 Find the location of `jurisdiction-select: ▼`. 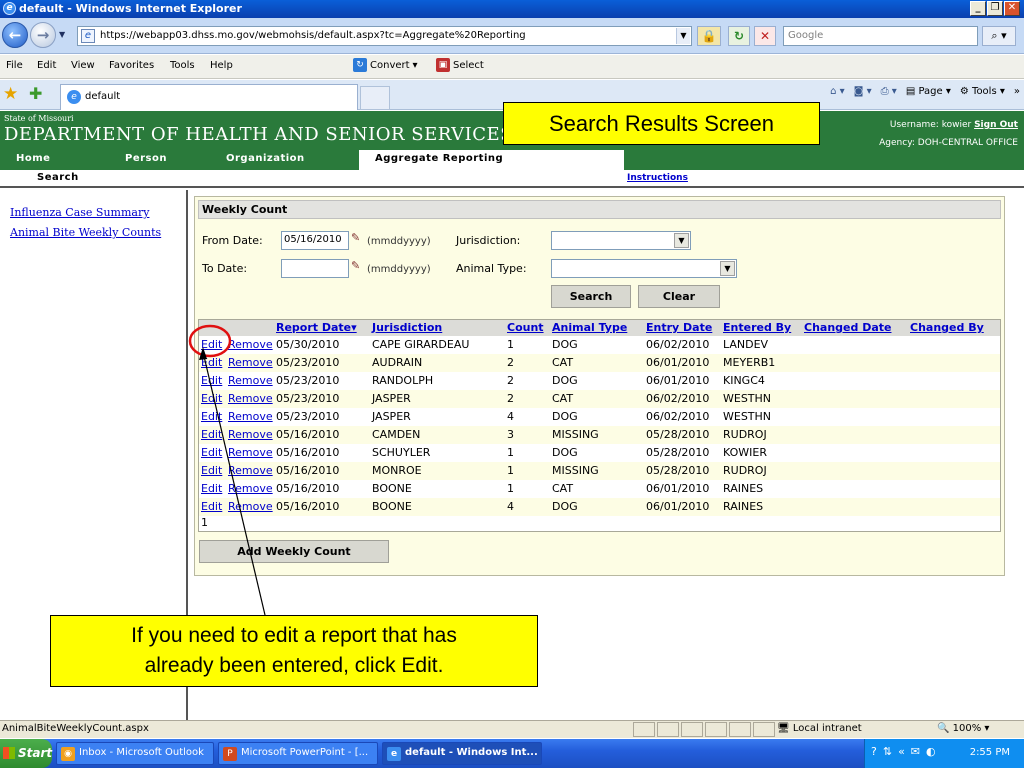

jurisdiction-select: ▼ is located at coordinates (621, 240).